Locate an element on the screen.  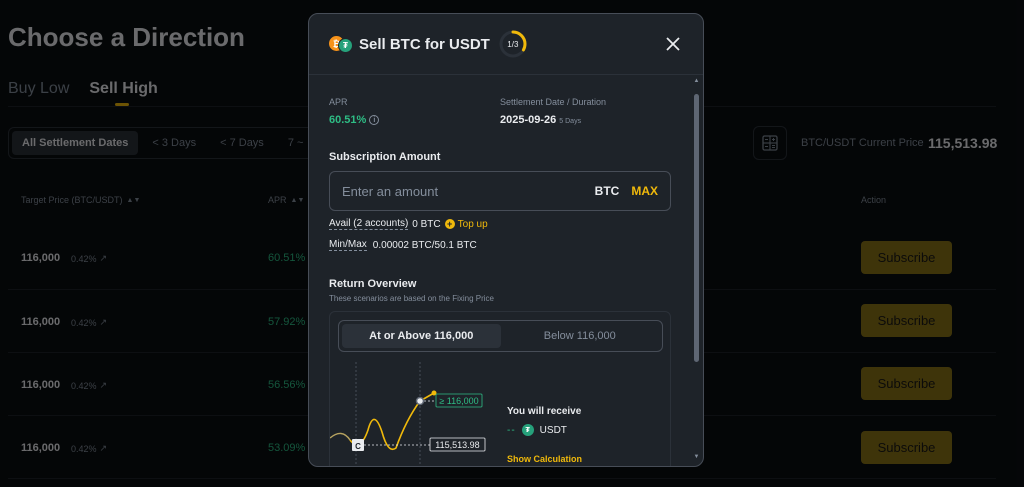
scroll-down-icon: ▼ is located at coordinates (696, 457).